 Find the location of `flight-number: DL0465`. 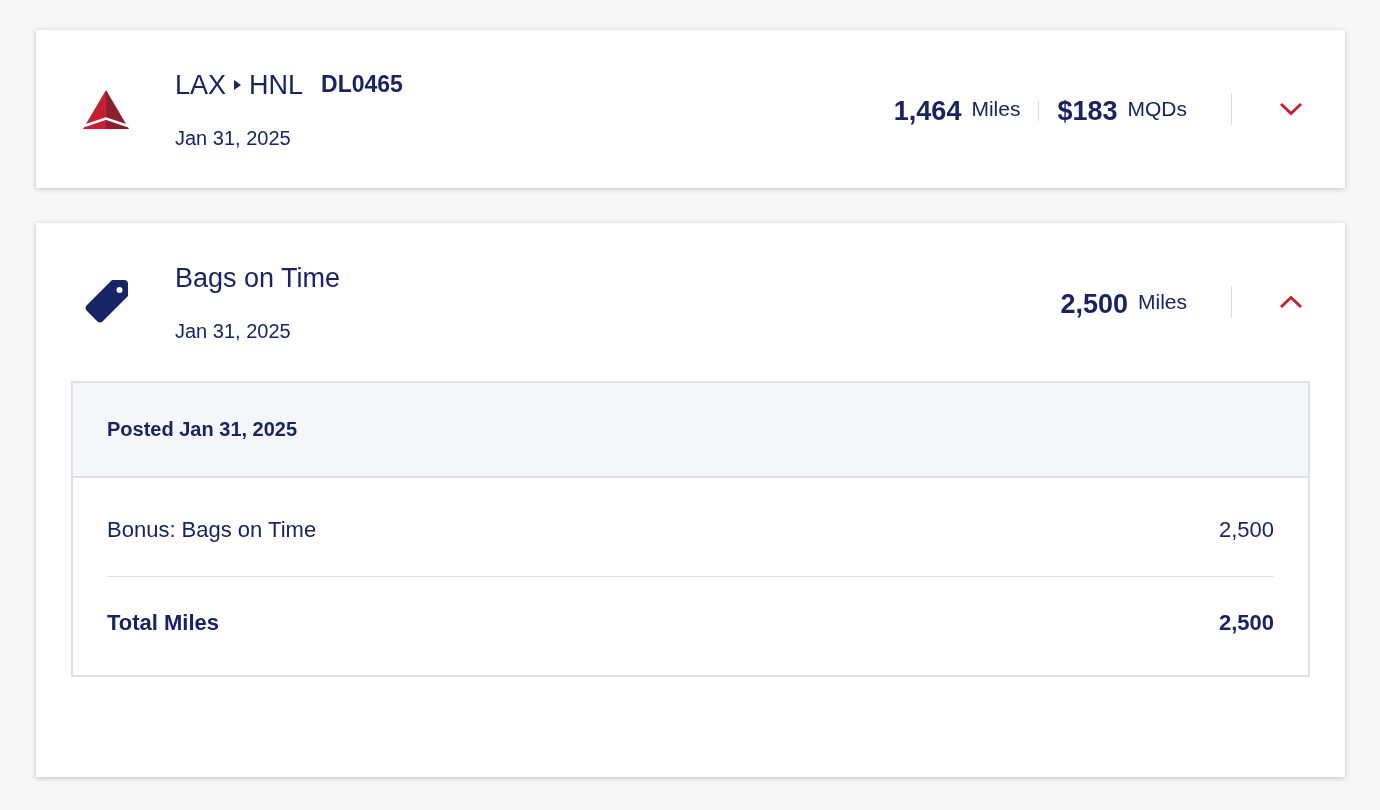

flight-number: DL0465 is located at coordinates (362, 83).